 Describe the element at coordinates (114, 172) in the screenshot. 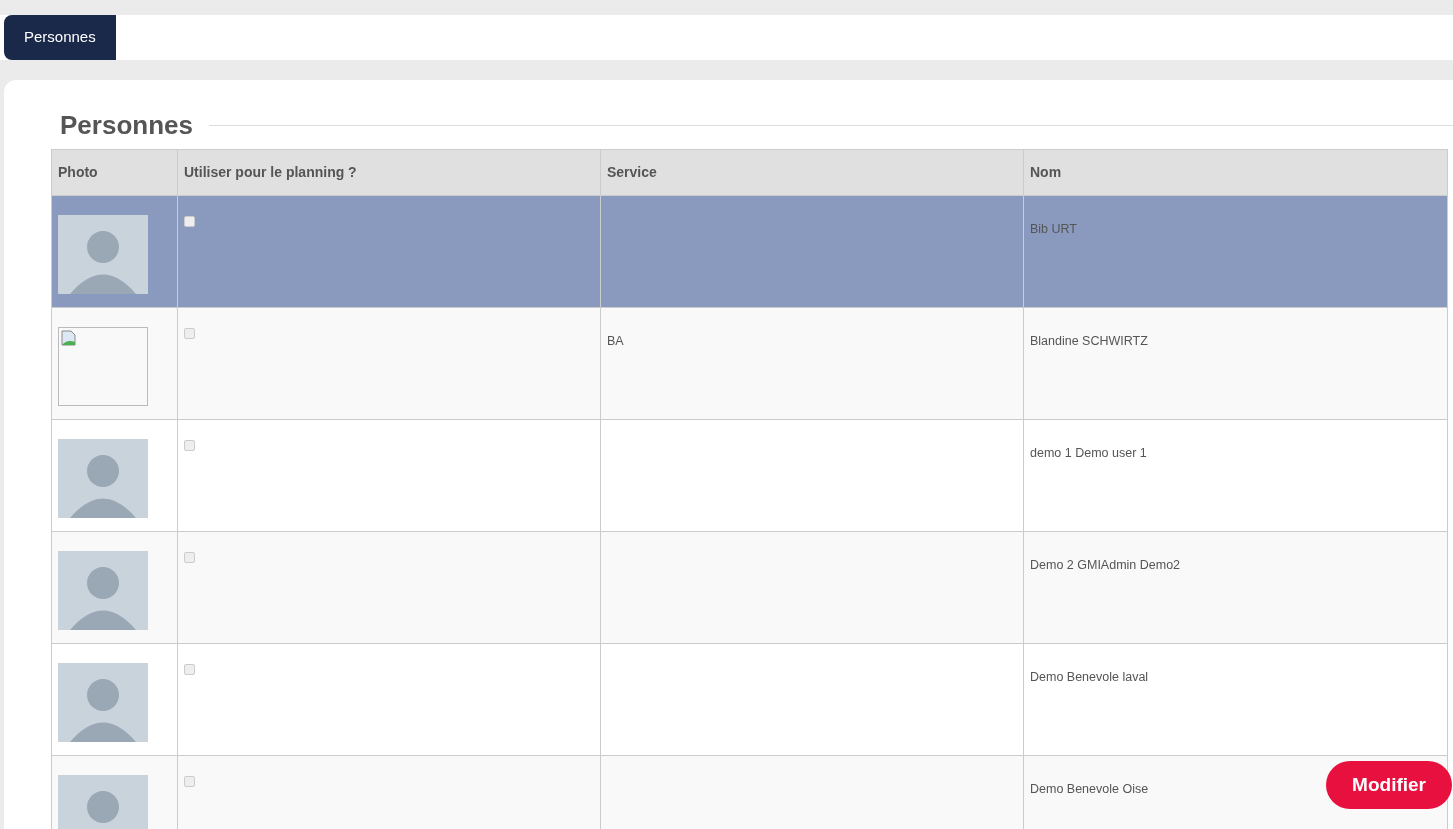

I see `column-header: Photo` at that location.